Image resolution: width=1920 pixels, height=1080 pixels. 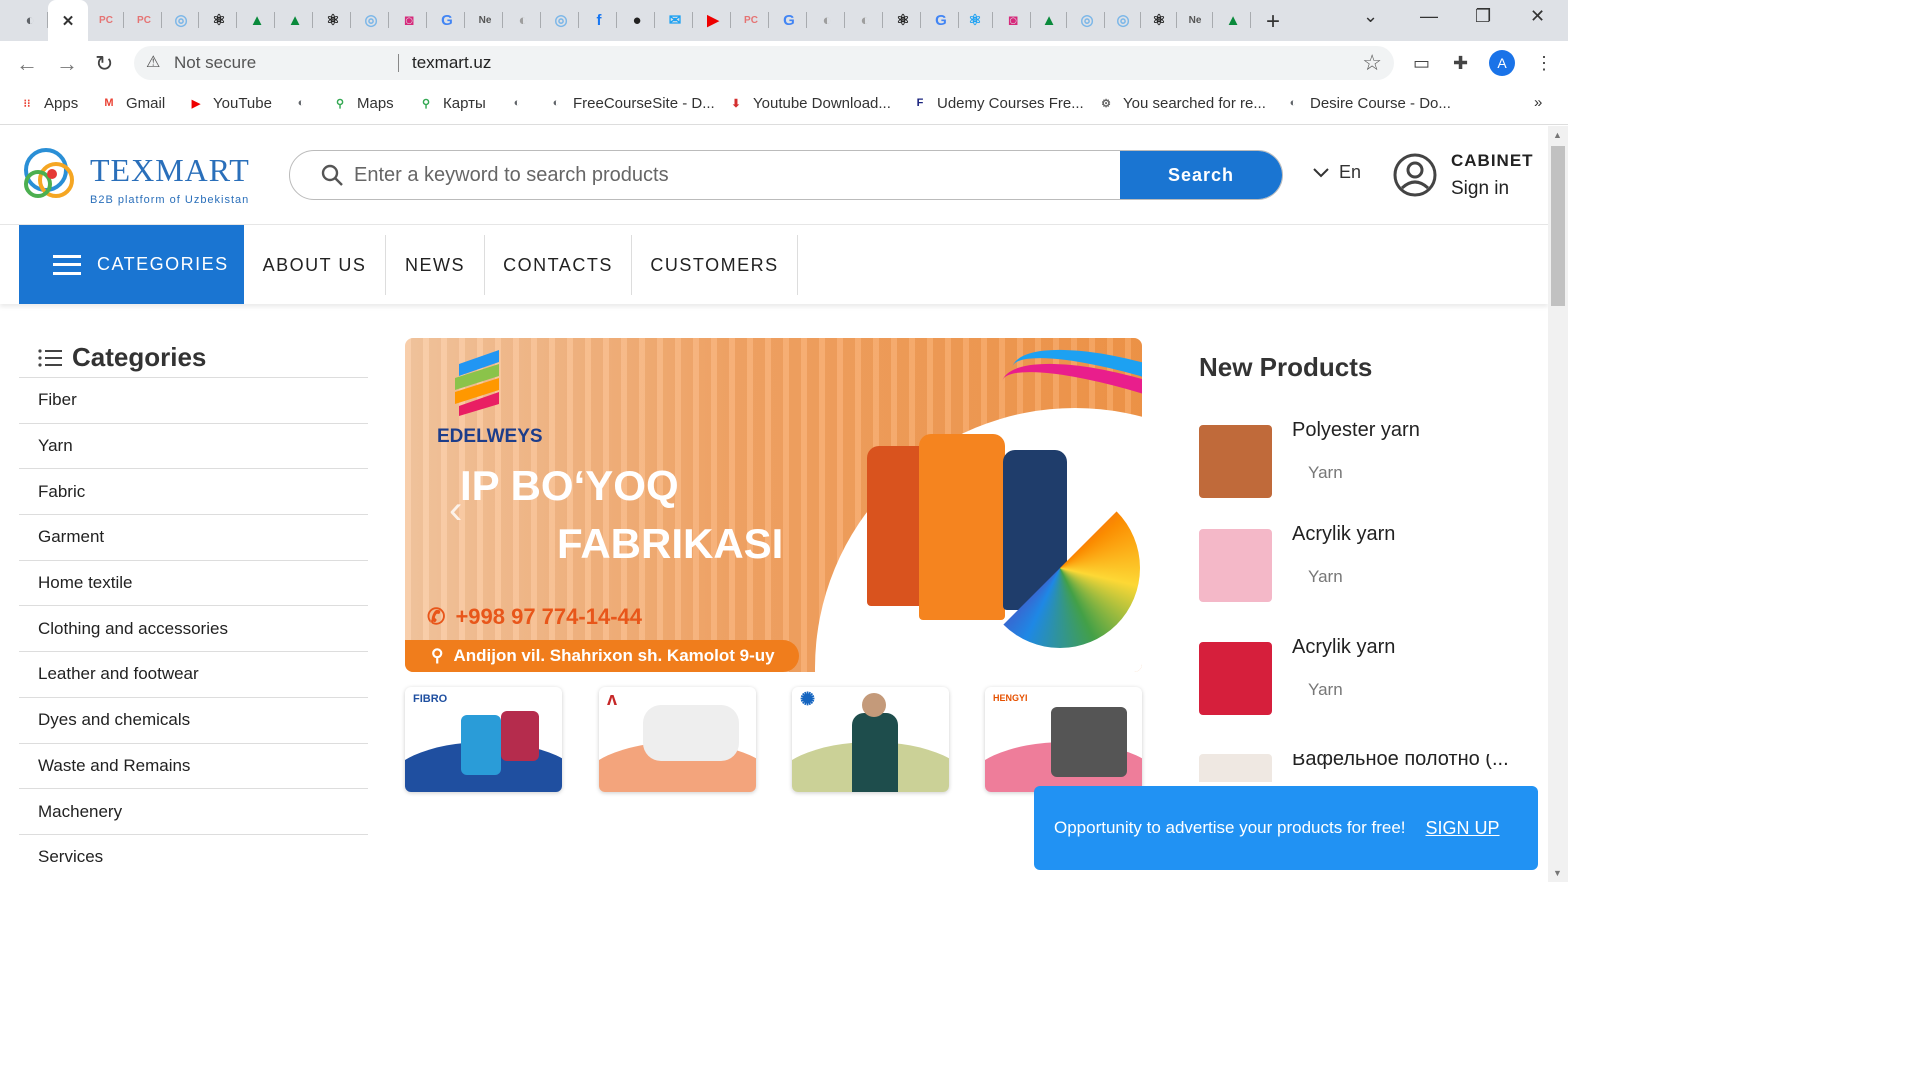 I want to click on menu-dots-icon: ⋮, so click(x=1544, y=63).